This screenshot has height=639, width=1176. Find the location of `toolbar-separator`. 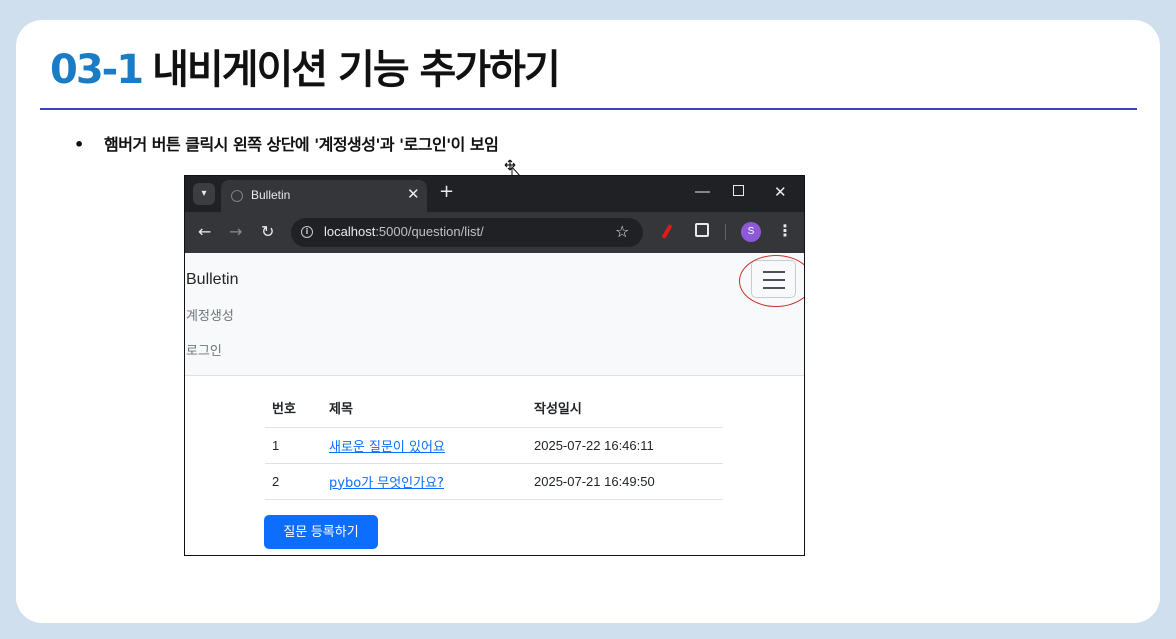

toolbar-separator is located at coordinates (725, 232).